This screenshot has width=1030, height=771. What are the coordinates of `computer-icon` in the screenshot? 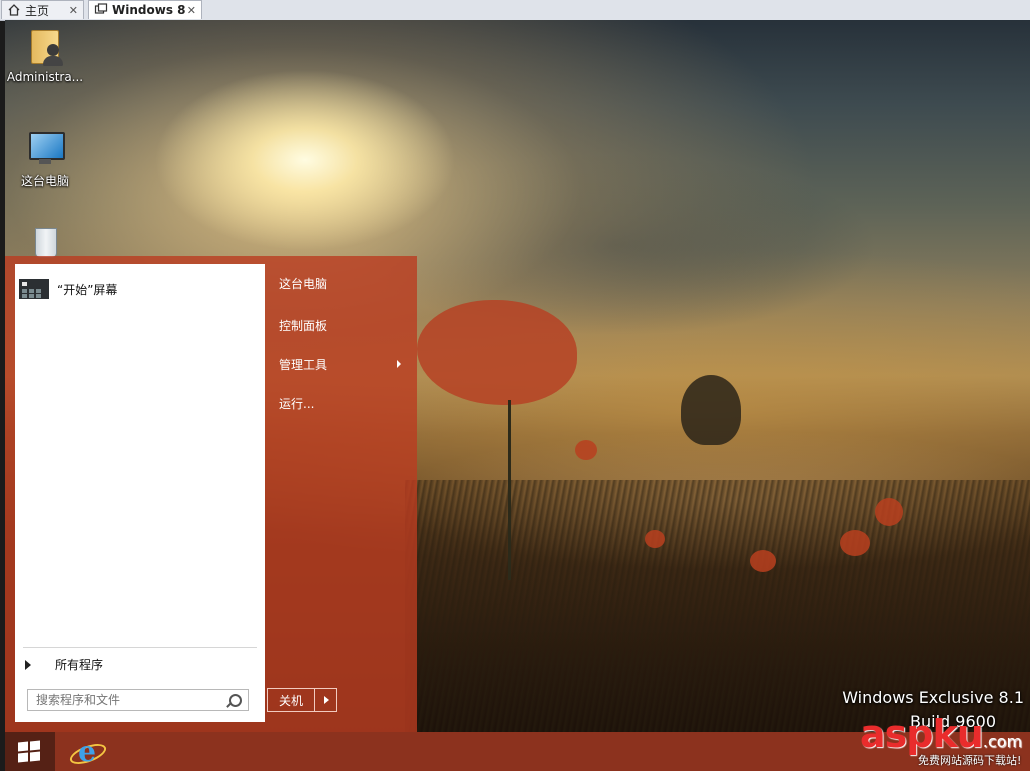 It's located at (45, 148).